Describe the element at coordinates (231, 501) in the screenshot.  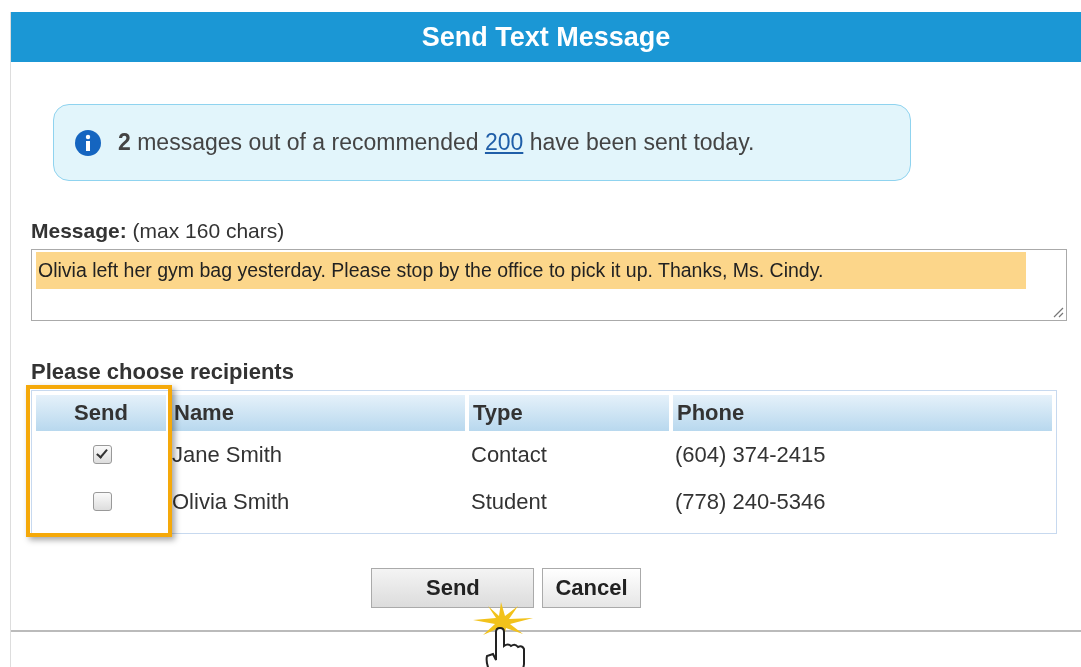
I see `table-cell-text: Olivia Smith` at that location.